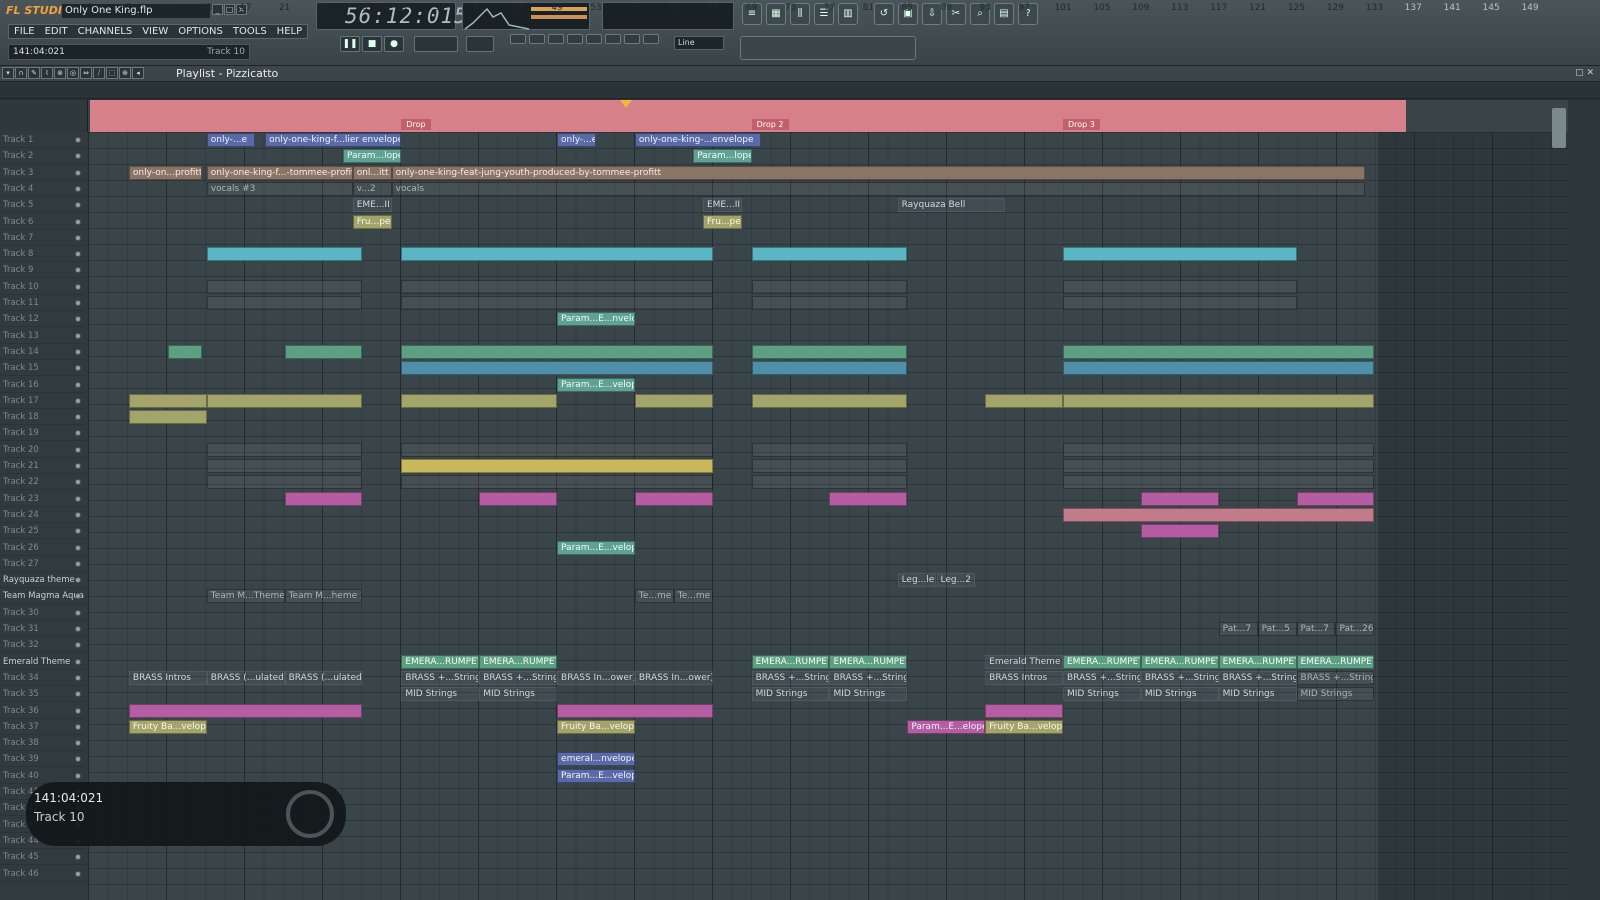 The height and width of the screenshot is (900, 1600). What do you see at coordinates (24, 31) in the screenshot?
I see `menu-file: FILE` at bounding box center [24, 31].